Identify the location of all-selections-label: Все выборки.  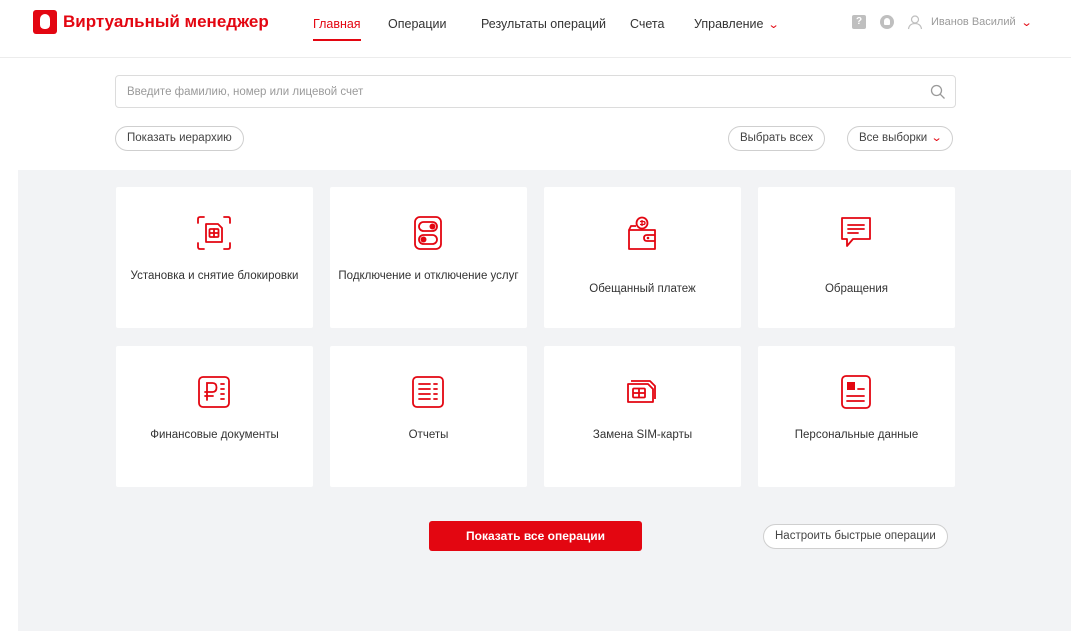
(893, 138).